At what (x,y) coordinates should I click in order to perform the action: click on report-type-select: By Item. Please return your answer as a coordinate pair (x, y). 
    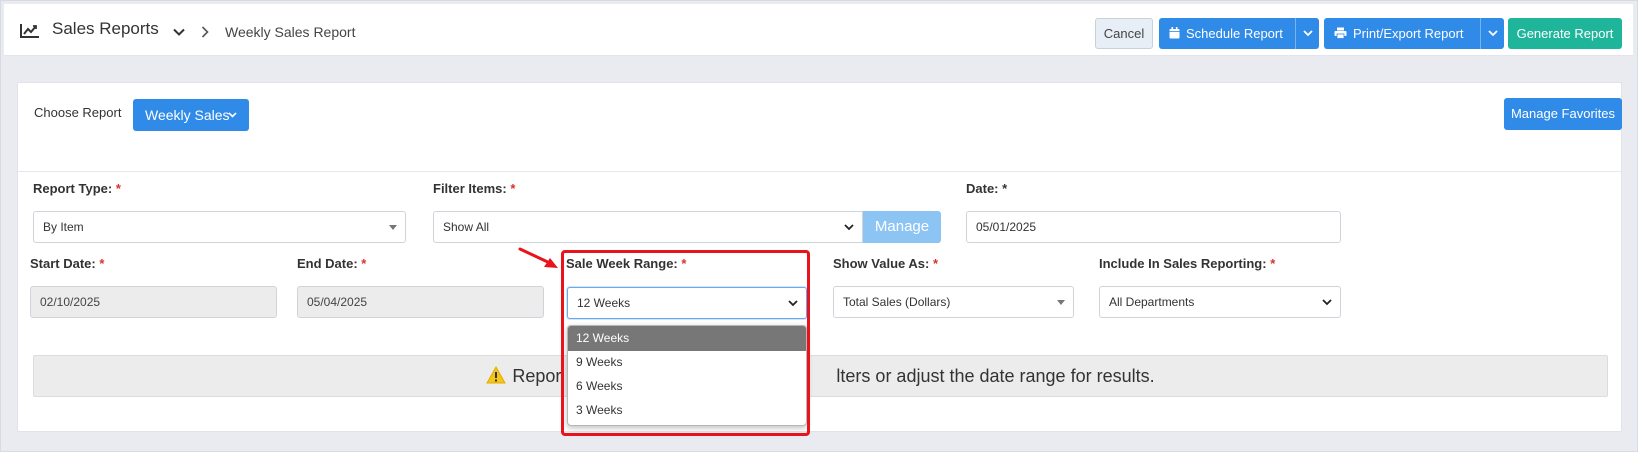
    Looking at the image, I should click on (219, 227).